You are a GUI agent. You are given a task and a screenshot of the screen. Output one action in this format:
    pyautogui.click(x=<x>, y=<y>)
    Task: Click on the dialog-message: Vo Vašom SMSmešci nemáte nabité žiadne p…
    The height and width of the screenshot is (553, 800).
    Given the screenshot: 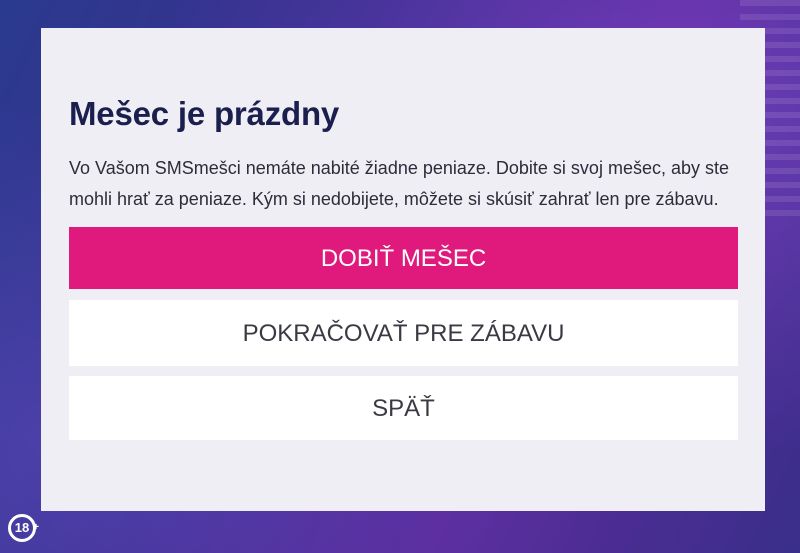 What is the action you would take?
    pyautogui.click(x=399, y=183)
    